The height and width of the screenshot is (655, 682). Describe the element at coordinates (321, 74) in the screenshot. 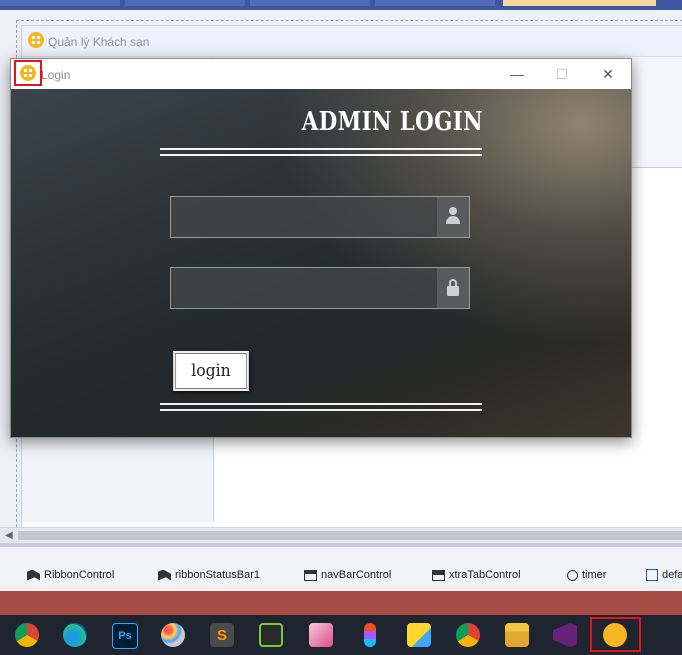

I see `dialog-titlebar: Login — ☐ ✕` at that location.